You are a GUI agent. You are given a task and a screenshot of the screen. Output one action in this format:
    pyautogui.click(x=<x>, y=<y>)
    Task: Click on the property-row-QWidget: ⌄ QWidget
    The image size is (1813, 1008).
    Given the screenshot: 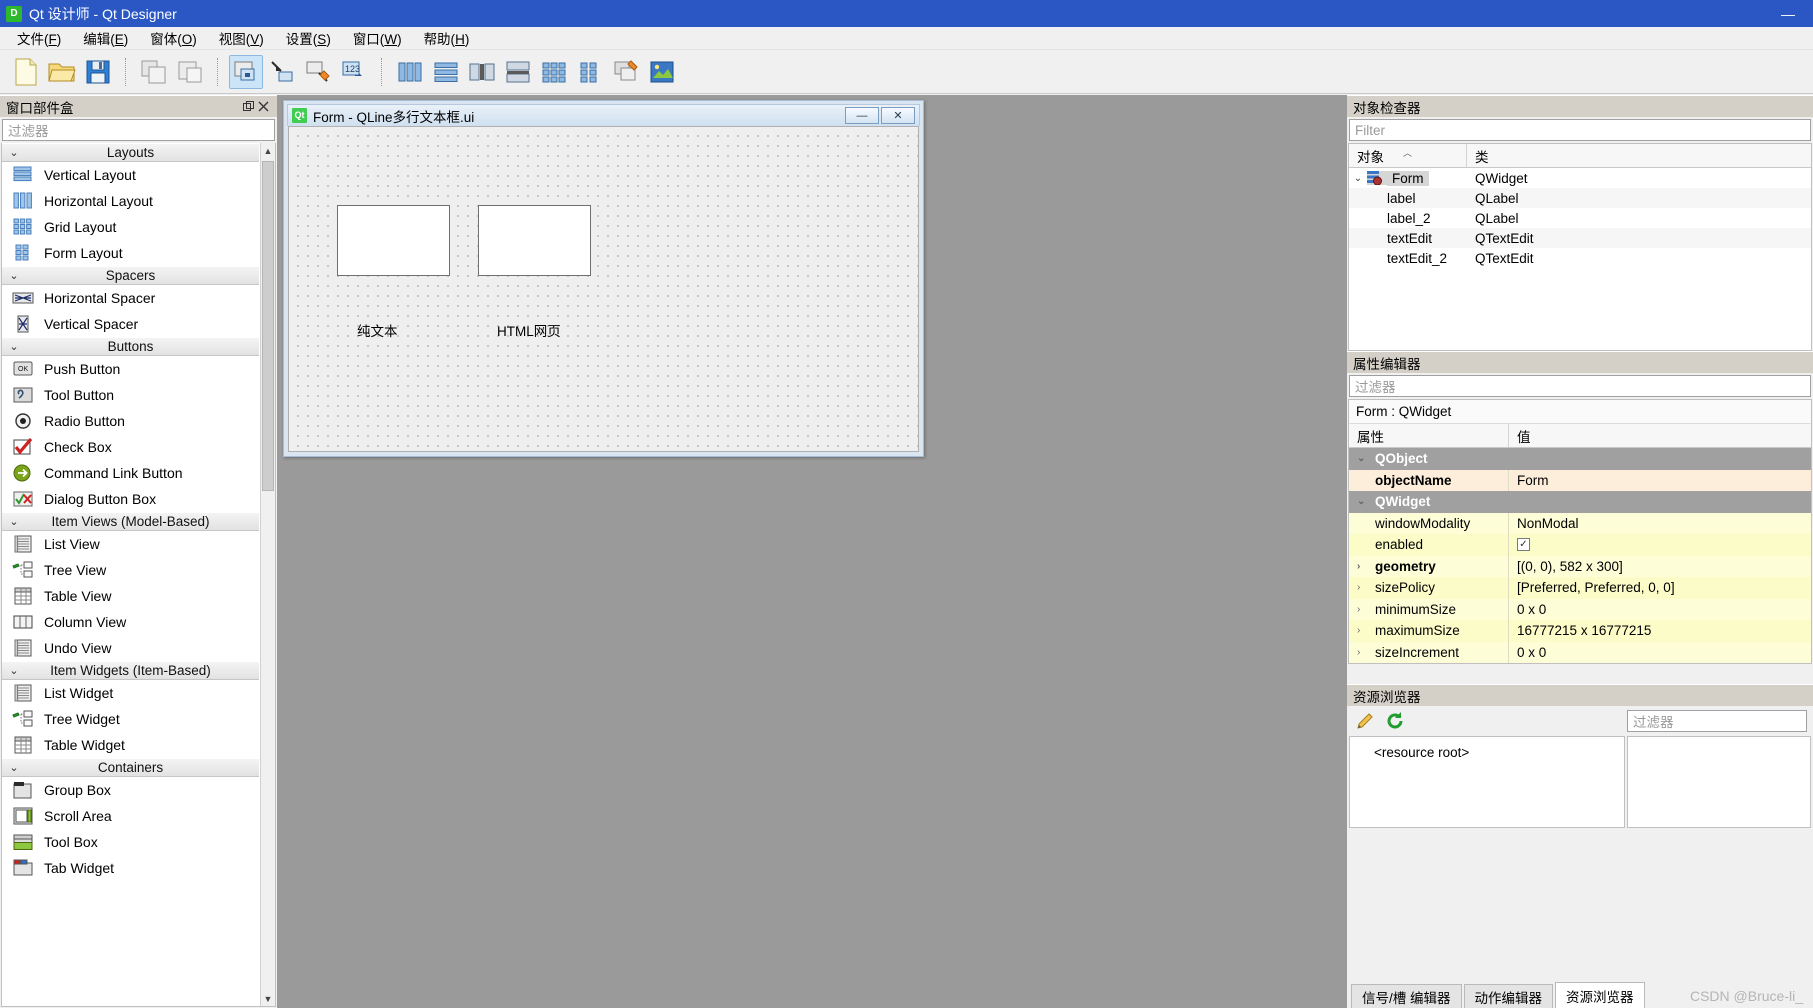 What is the action you would take?
    pyautogui.click(x=1580, y=502)
    